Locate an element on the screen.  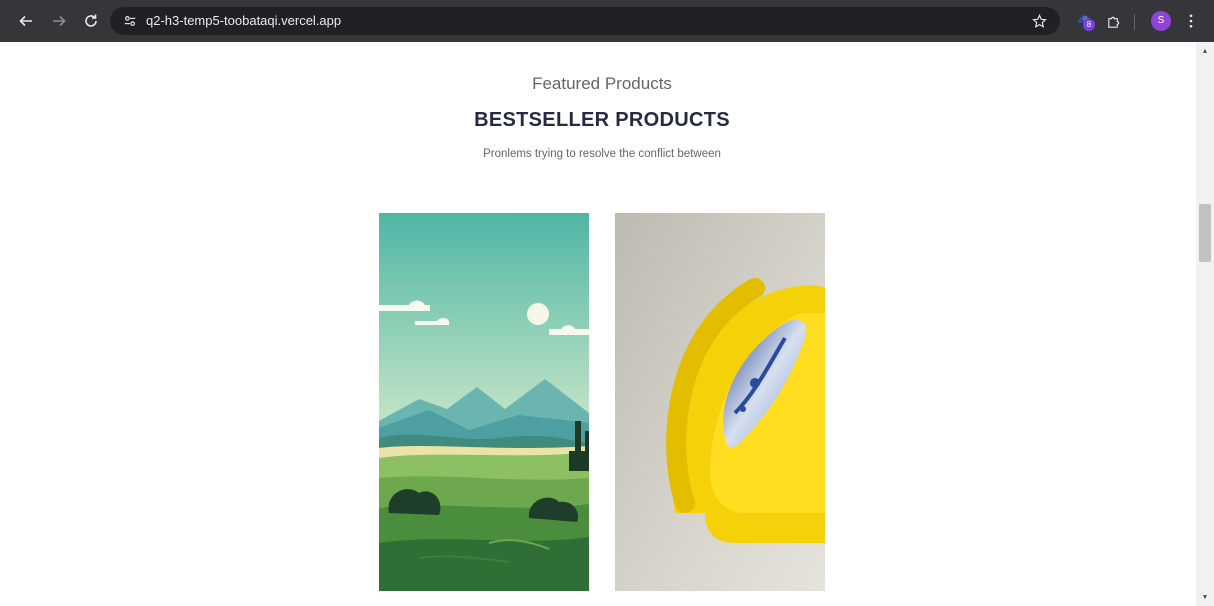
reload-icon is located at coordinates (91, 20).